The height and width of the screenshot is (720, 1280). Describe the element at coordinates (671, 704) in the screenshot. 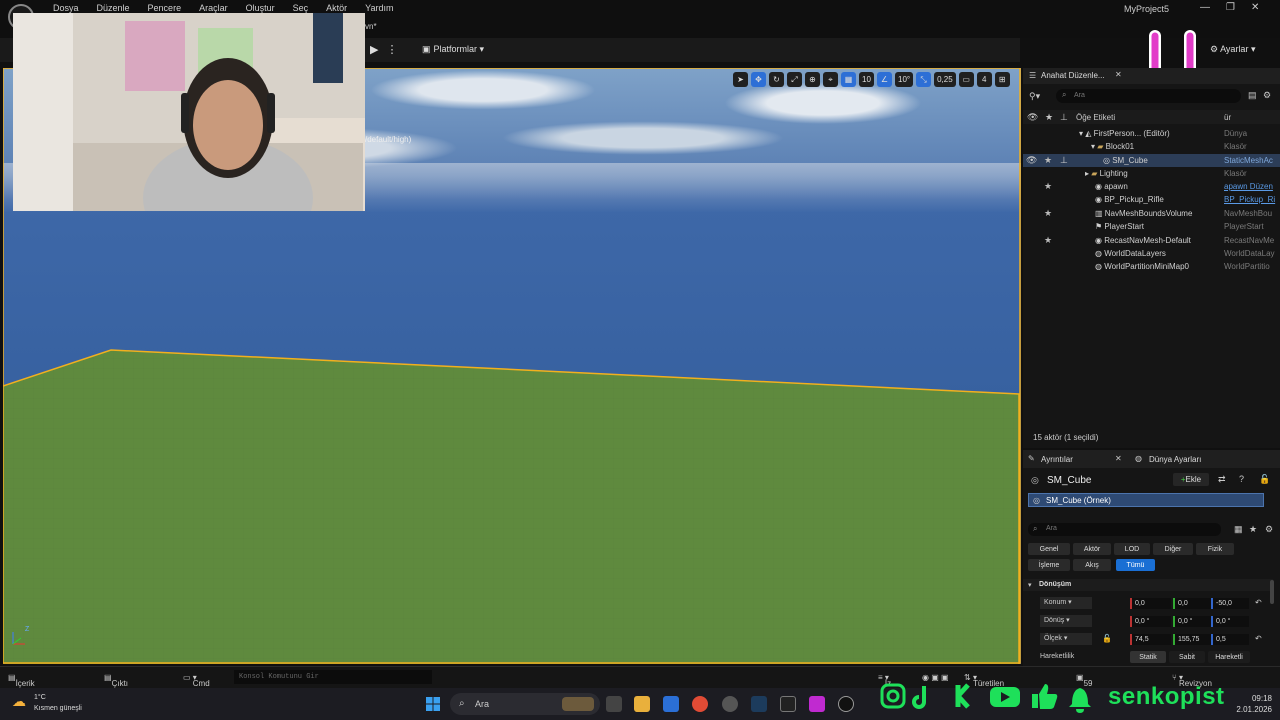

I see `store-icon` at that location.